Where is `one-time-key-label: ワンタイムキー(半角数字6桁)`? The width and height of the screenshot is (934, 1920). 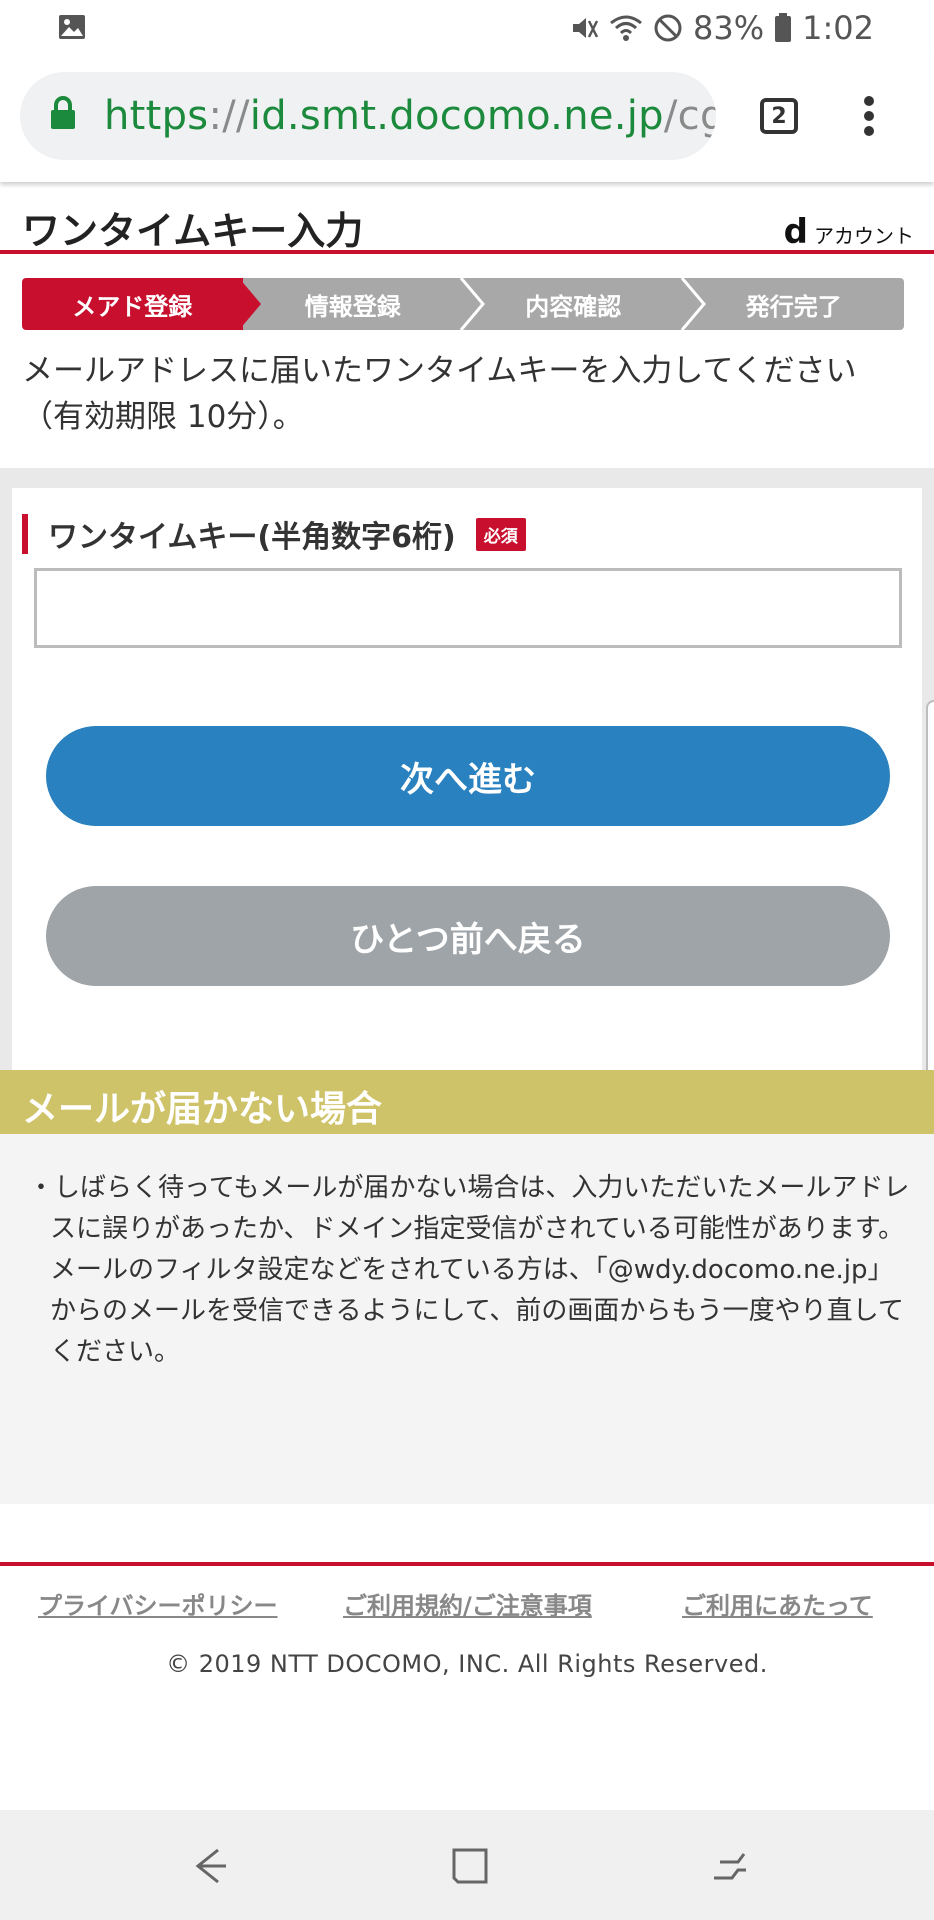
one-time-key-label: ワンタイムキー(半角数字6桁) is located at coordinates (252, 537).